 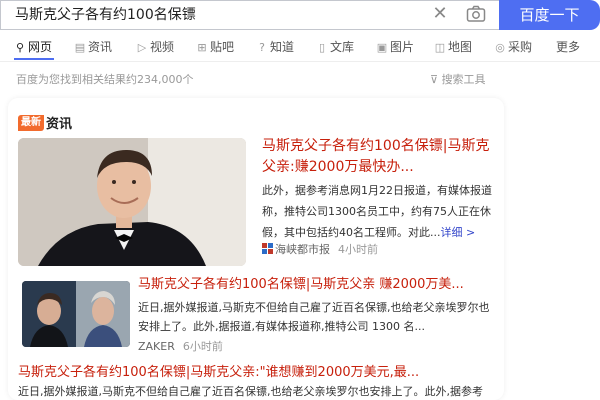 What do you see at coordinates (20, 47) in the screenshot?
I see `search-icon: ⚲` at bounding box center [20, 47].